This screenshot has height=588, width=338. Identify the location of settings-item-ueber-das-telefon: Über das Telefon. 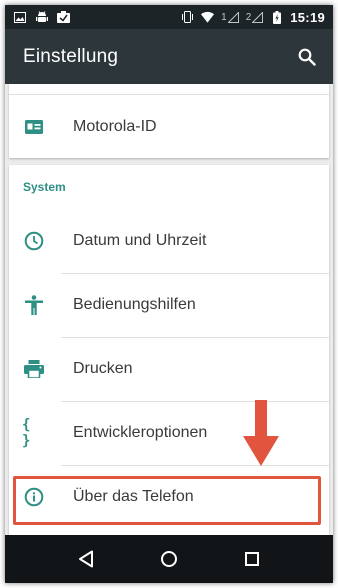
(169, 497).